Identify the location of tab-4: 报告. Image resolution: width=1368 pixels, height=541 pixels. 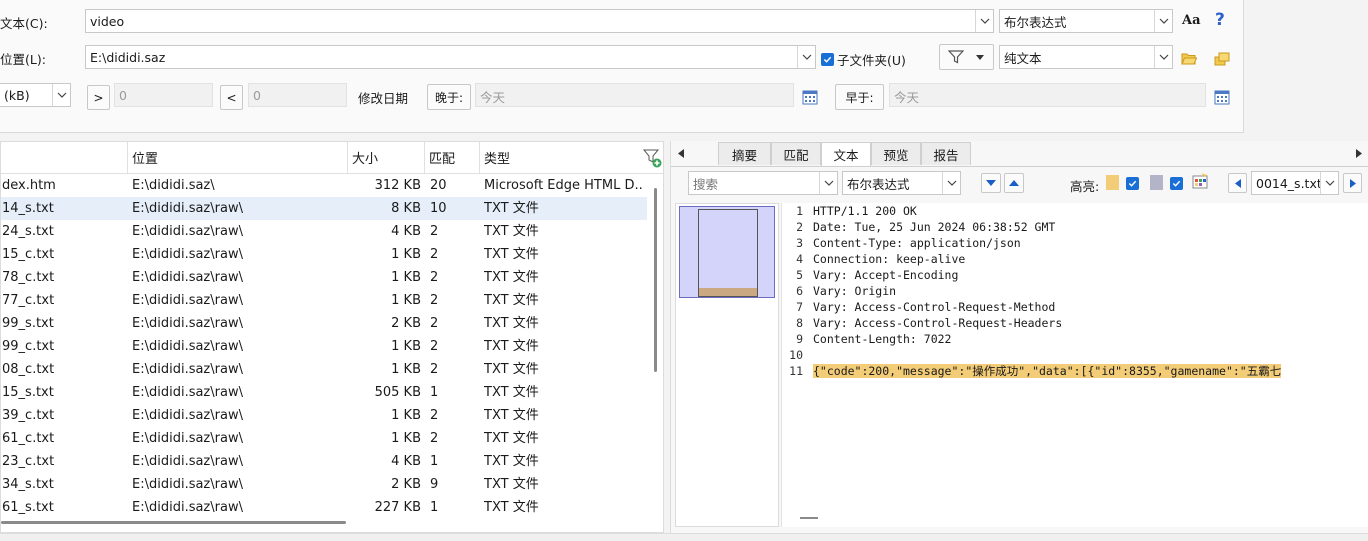
(946, 153).